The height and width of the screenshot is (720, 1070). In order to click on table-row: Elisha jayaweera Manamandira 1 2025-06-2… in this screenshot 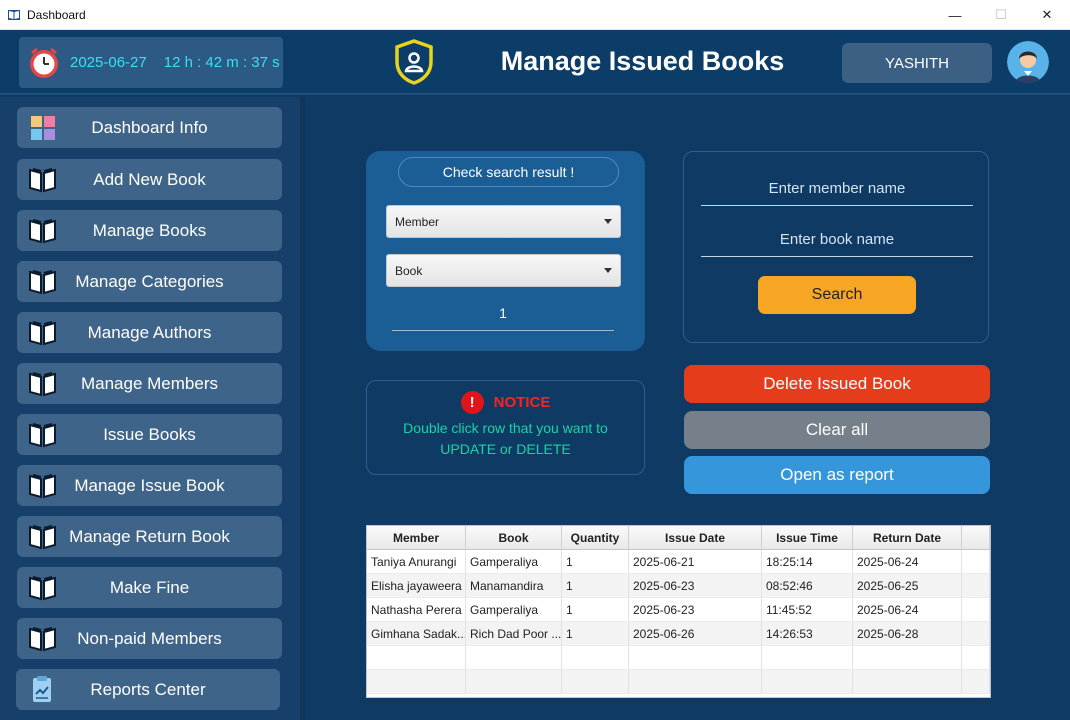, I will do `click(678, 586)`.